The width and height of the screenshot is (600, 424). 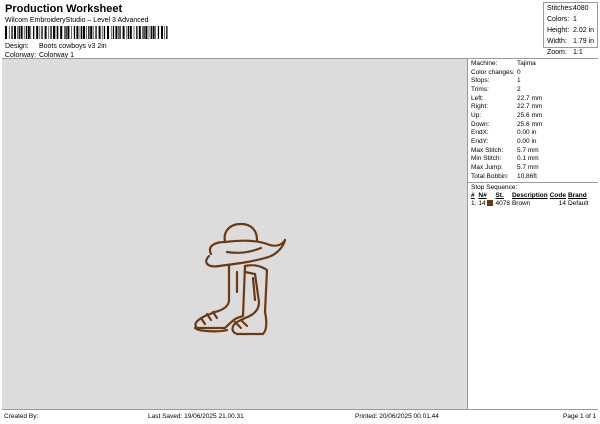 What do you see at coordinates (562, 19) in the screenshot?
I see `stat-colors: Colors: 1` at bounding box center [562, 19].